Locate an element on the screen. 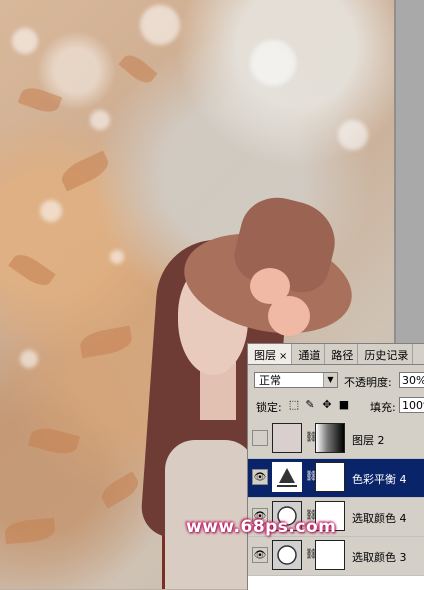 This screenshot has height=590, width=424. layer-row-color-balance-4: 👁 ⛓ 色彩平衡 4 is located at coordinates (336, 478).